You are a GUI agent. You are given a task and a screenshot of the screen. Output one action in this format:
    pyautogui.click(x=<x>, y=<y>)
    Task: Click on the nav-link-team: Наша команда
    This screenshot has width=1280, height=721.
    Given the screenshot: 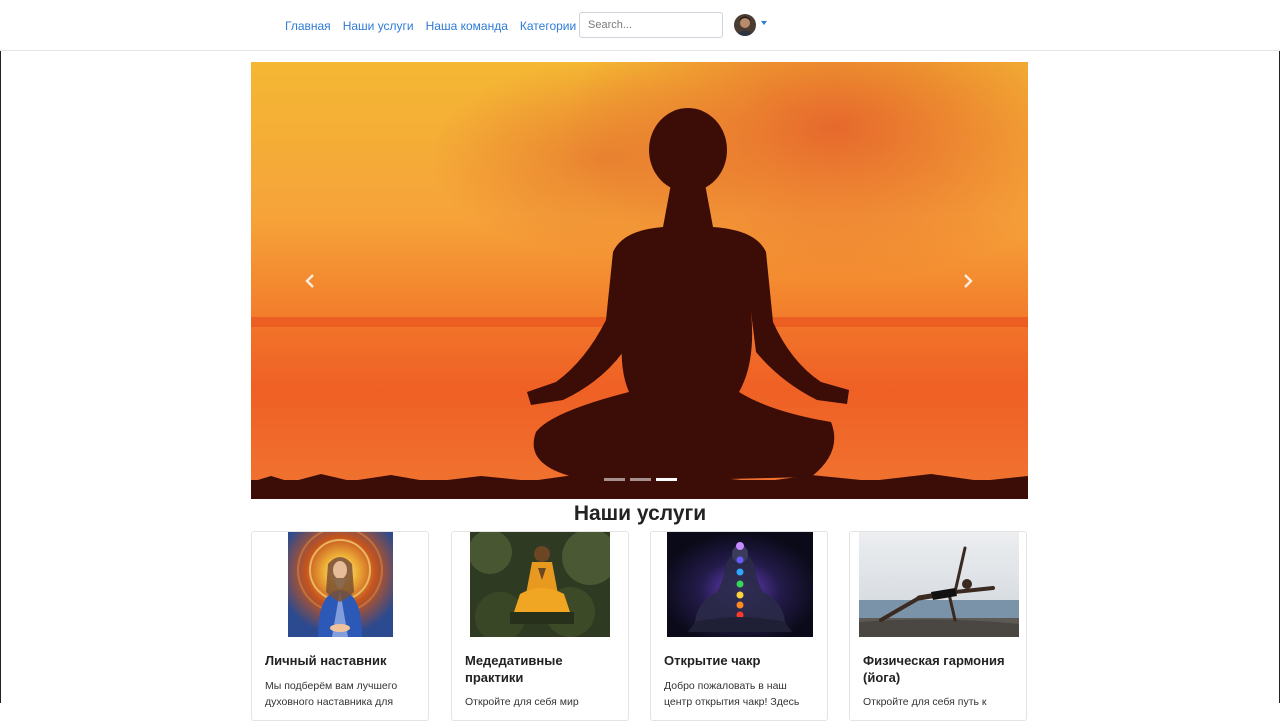 What is the action you would take?
    pyautogui.click(x=467, y=26)
    